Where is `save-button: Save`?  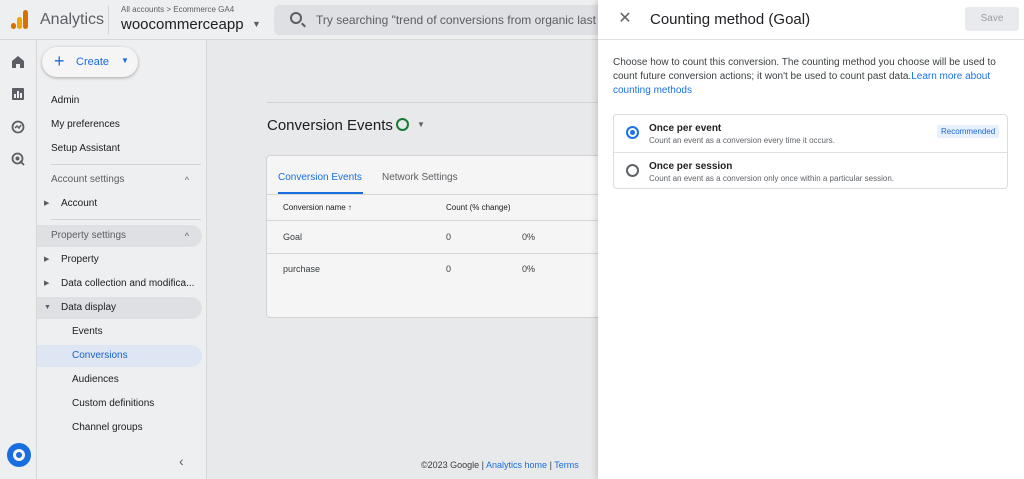
save-button: Save is located at coordinates (992, 19).